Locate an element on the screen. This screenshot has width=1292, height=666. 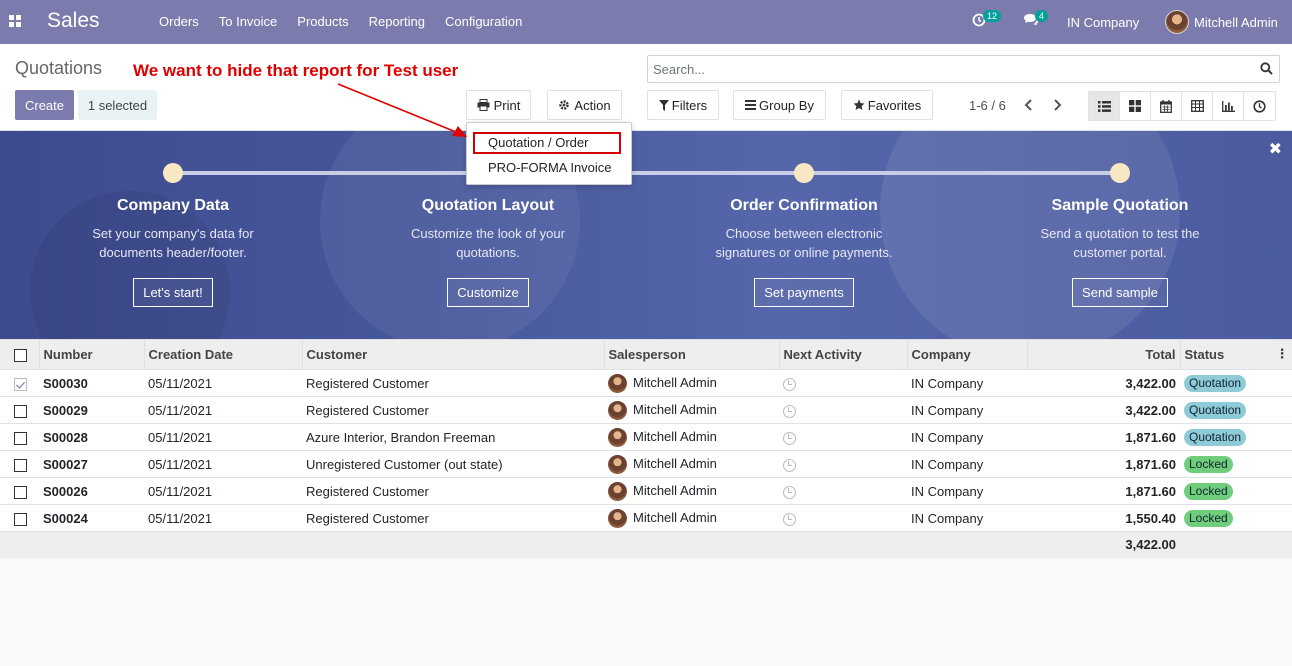
user-menu: Mitchell Admin is located at coordinates (1221, 22).